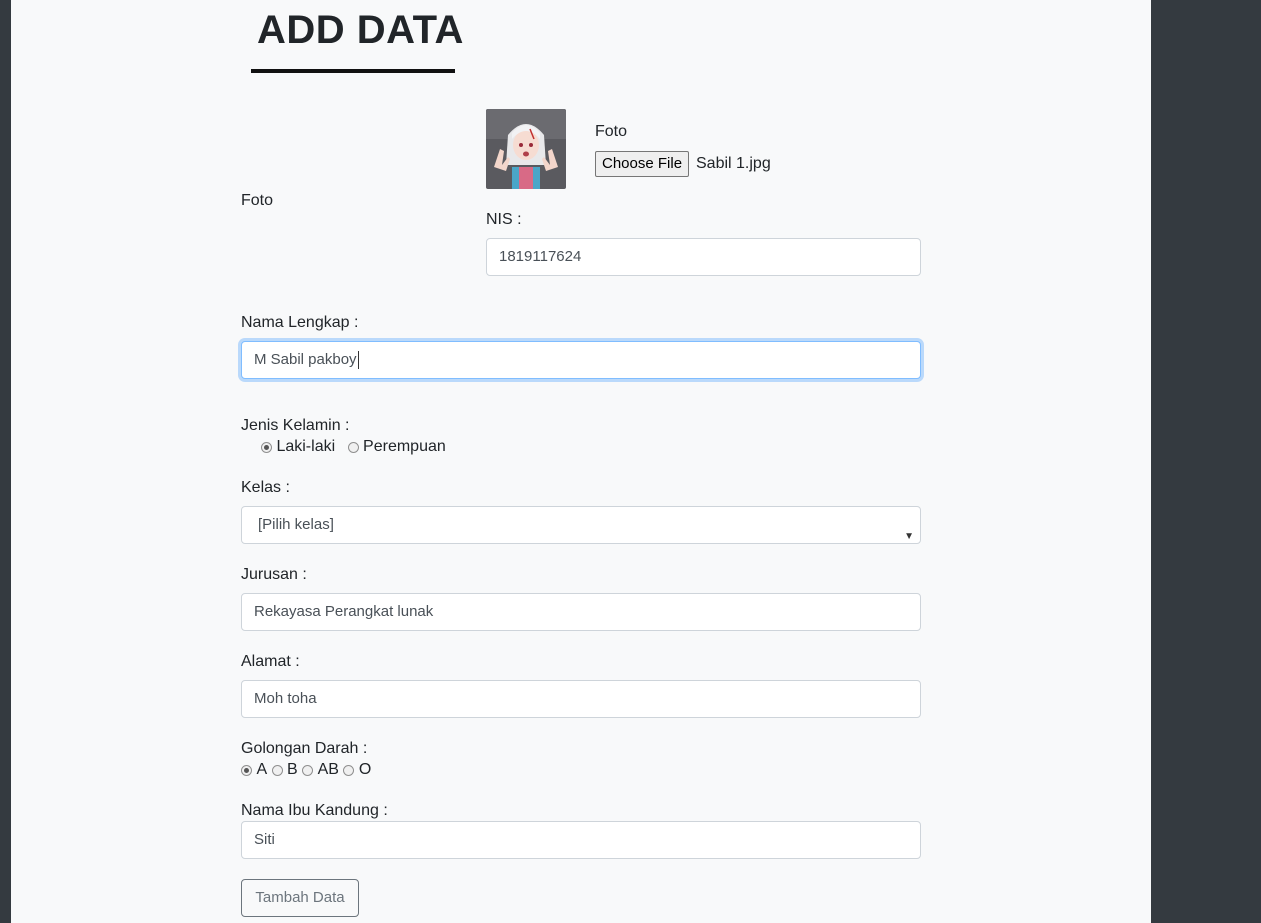  What do you see at coordinates (300, 322) in the screenshot?
I see `nama-label: Nama Lengkap :` at bounding box center [300, 322].